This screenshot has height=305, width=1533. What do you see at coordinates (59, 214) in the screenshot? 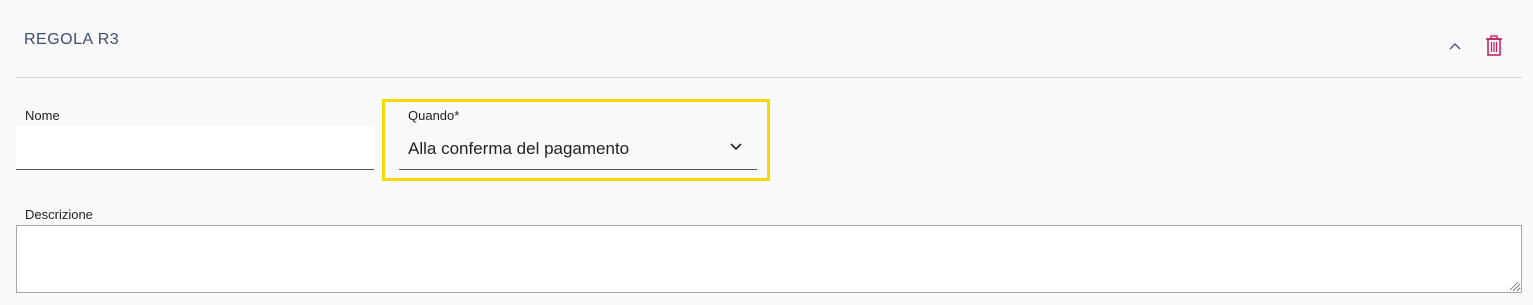
I see `descrizione-label: Descrizione` at bounding box center [59, 214].